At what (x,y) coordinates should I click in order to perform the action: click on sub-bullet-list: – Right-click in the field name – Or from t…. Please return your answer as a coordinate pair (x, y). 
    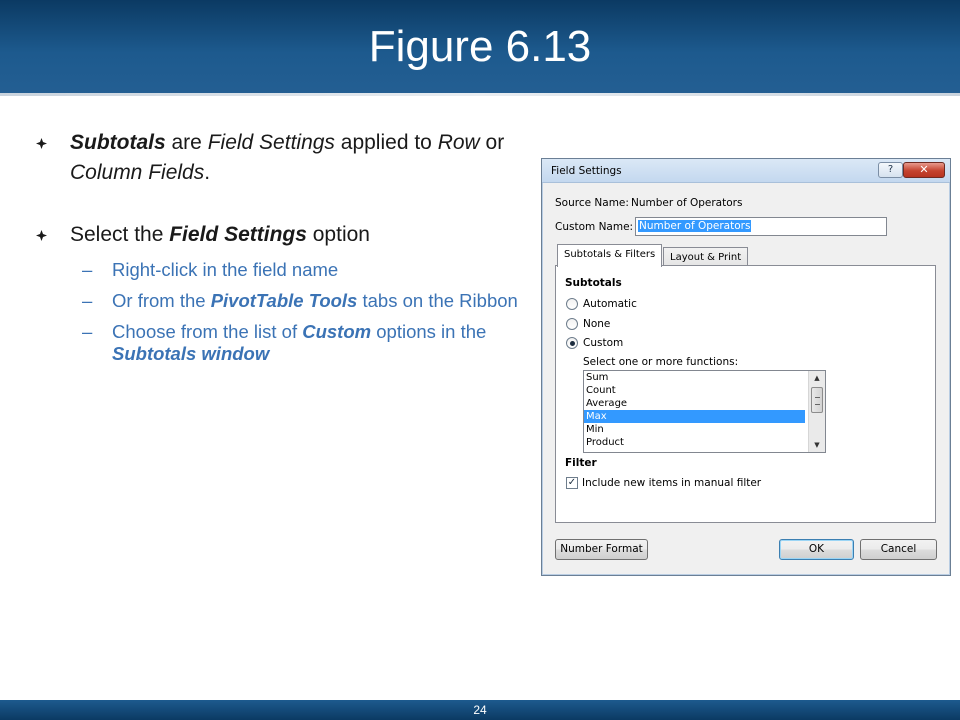
    Looking at the image, I should click on (298, 312).